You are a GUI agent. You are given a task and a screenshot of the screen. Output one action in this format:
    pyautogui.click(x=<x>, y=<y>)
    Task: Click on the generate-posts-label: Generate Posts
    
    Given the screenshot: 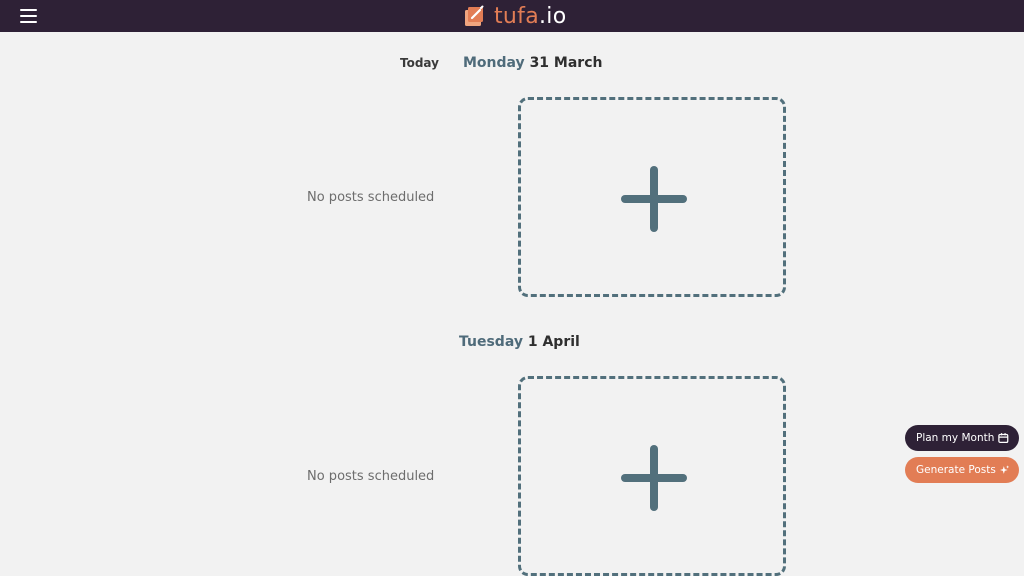 What is the action you would take?
    pyautogui.click(x=956, y=470)
    